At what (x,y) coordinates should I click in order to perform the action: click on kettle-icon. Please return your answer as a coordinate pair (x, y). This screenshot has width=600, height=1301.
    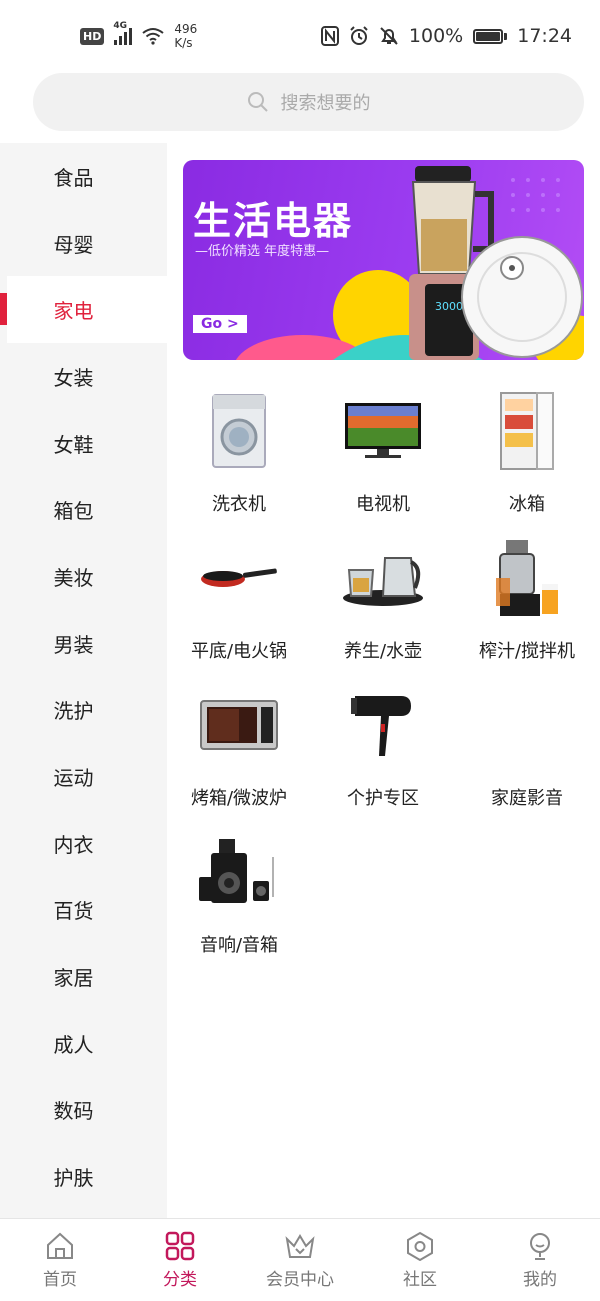
    Looking at the image, I should click on (383, 581).